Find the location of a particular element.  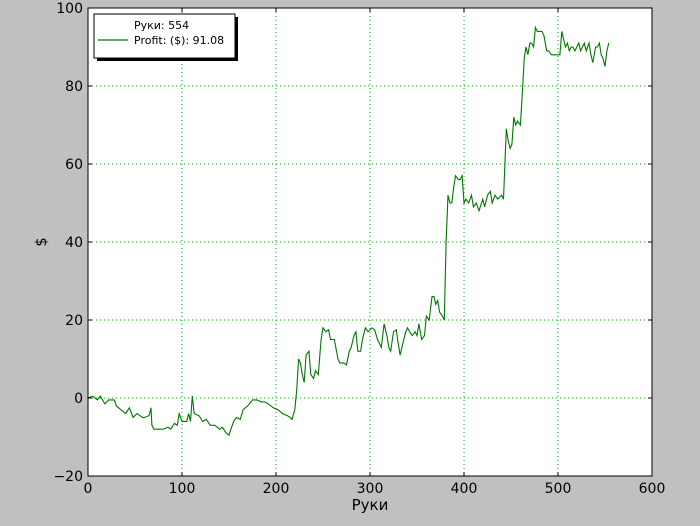

y-tick-label: 20 is located at coordinates (74, 321).